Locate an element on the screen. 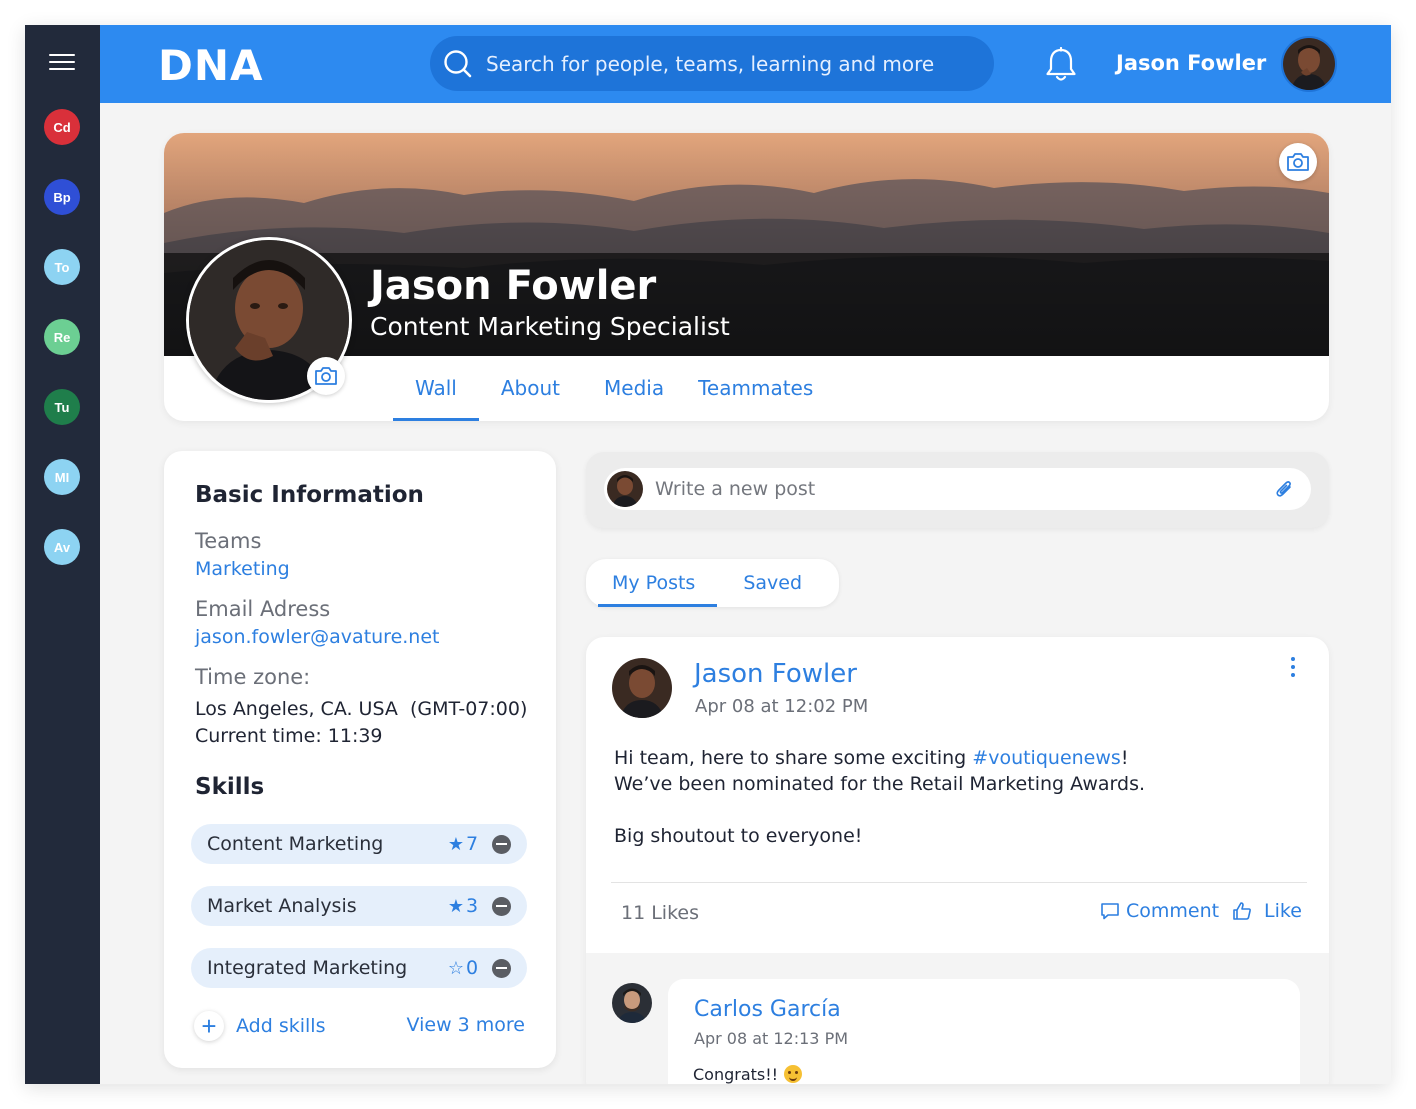 This screenshot has width=1416, height=1109. like-label: Like is located at coordinates (1283, 911).